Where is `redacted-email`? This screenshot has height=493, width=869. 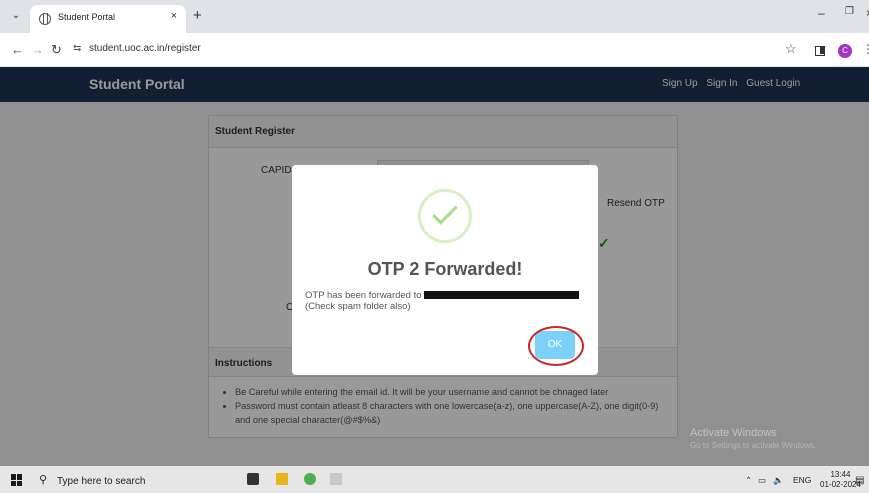
redacted-email is located at coordinates (501, 295).